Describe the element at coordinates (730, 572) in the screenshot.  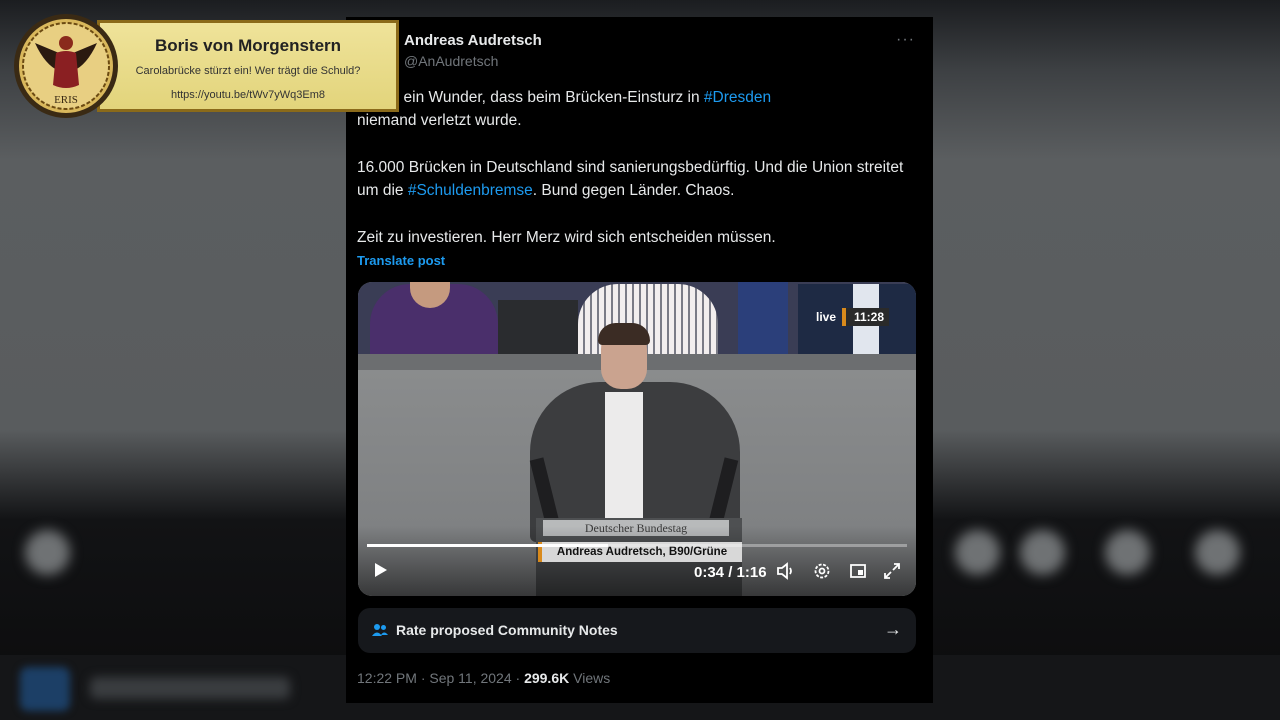
I see `time-display: 0:34 / 1:16` at that location.